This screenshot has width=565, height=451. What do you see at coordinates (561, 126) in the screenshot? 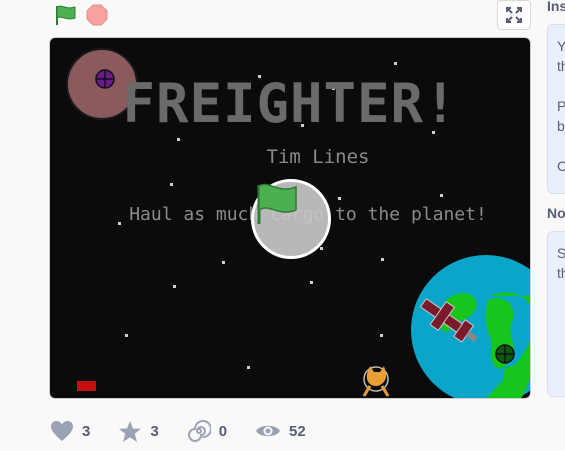
I see `instructions-line: b` at bounding box center [561, 126].